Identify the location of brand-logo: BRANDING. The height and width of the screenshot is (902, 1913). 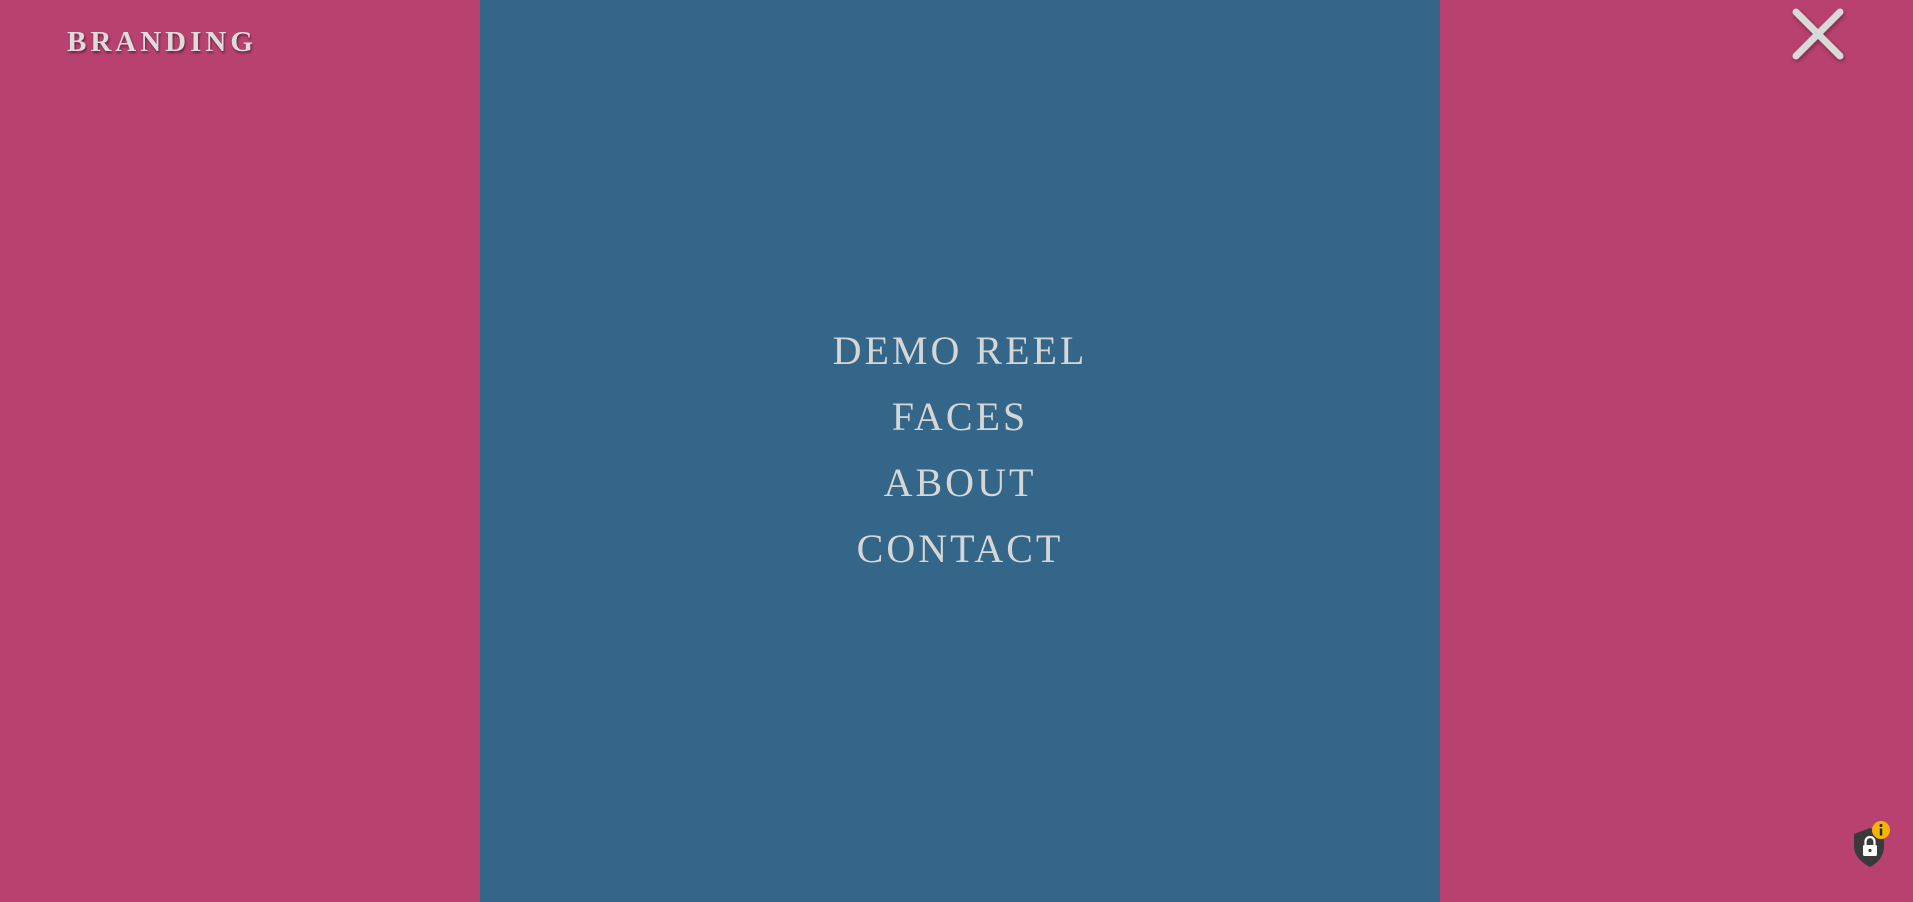
(162, 42).